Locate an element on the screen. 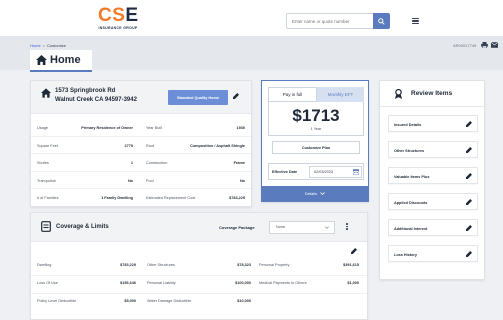  coverage-package-select: None is located at coordinates (302, 227).